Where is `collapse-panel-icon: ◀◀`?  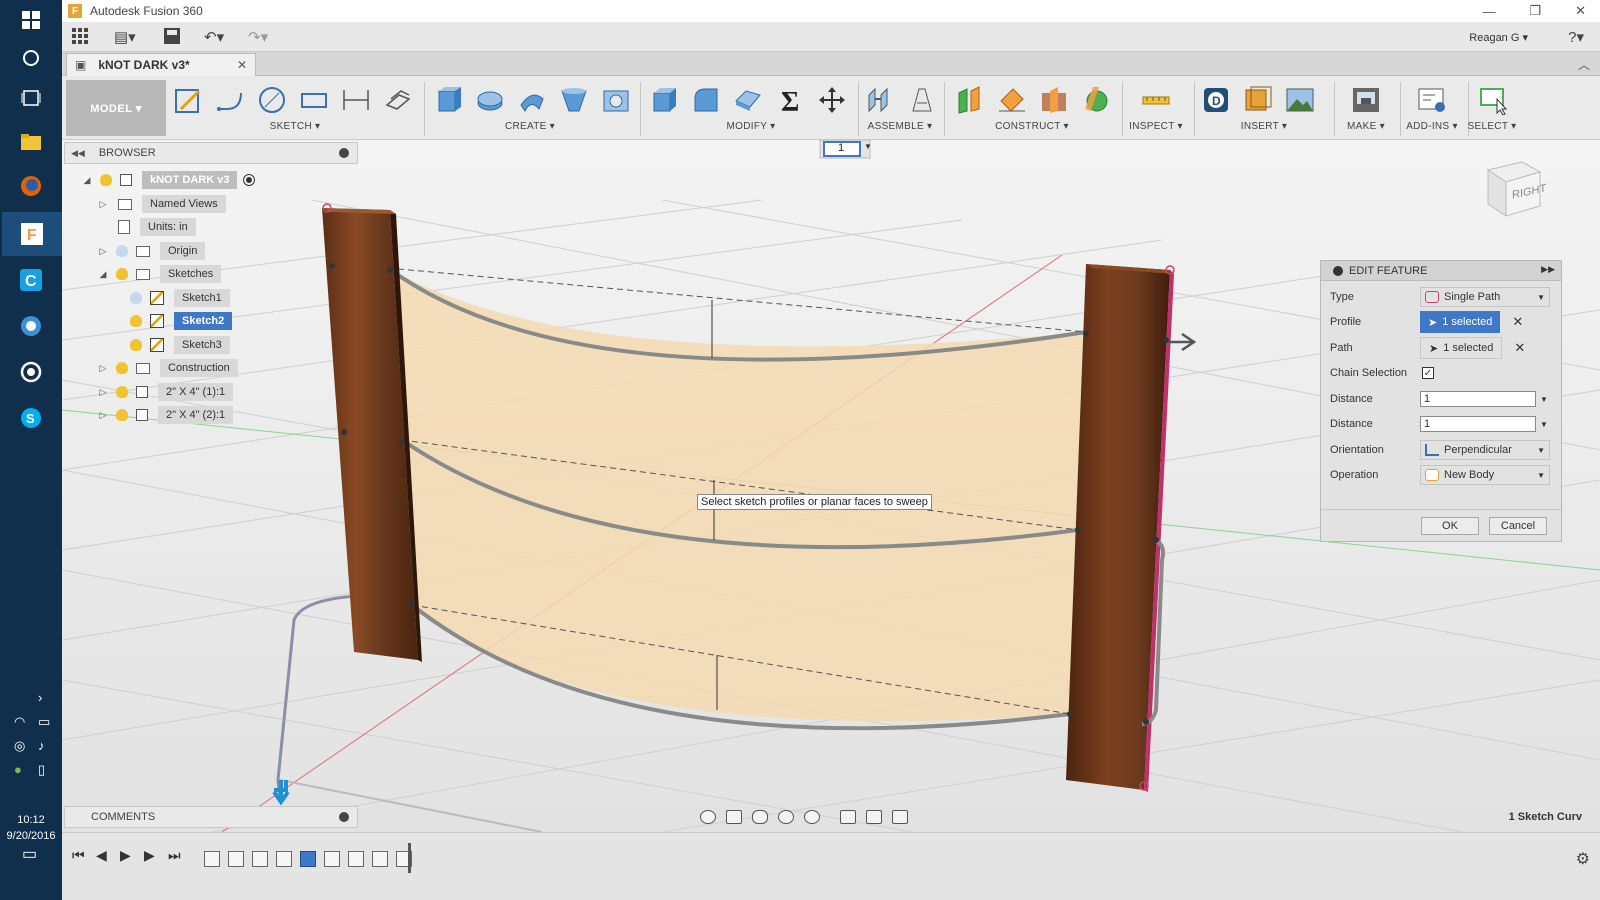 collapse-panel-icon: ◀◀ is located at coordinates (78, 153).